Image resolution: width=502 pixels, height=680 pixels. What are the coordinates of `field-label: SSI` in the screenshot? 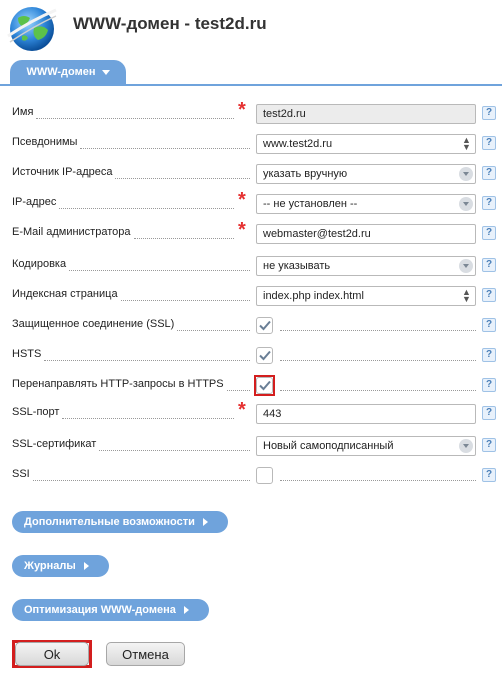 It's located at (21, 474).